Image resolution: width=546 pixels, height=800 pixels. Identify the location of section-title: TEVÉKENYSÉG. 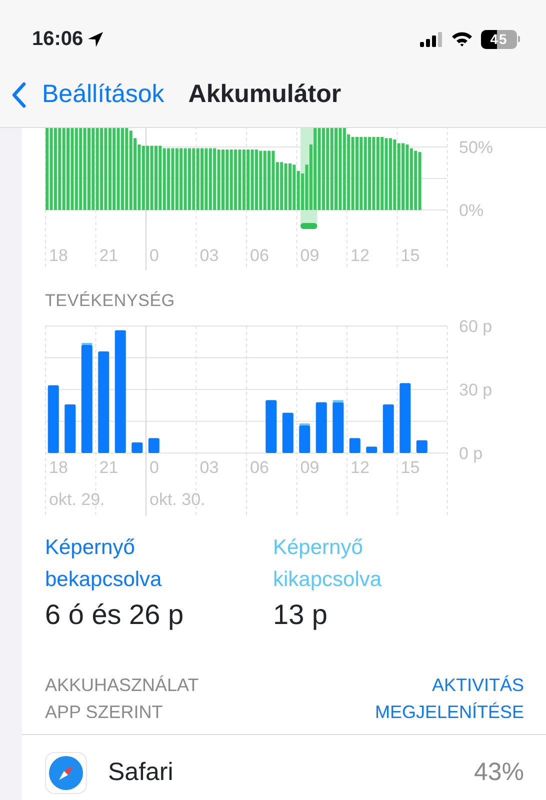
(110, 301).